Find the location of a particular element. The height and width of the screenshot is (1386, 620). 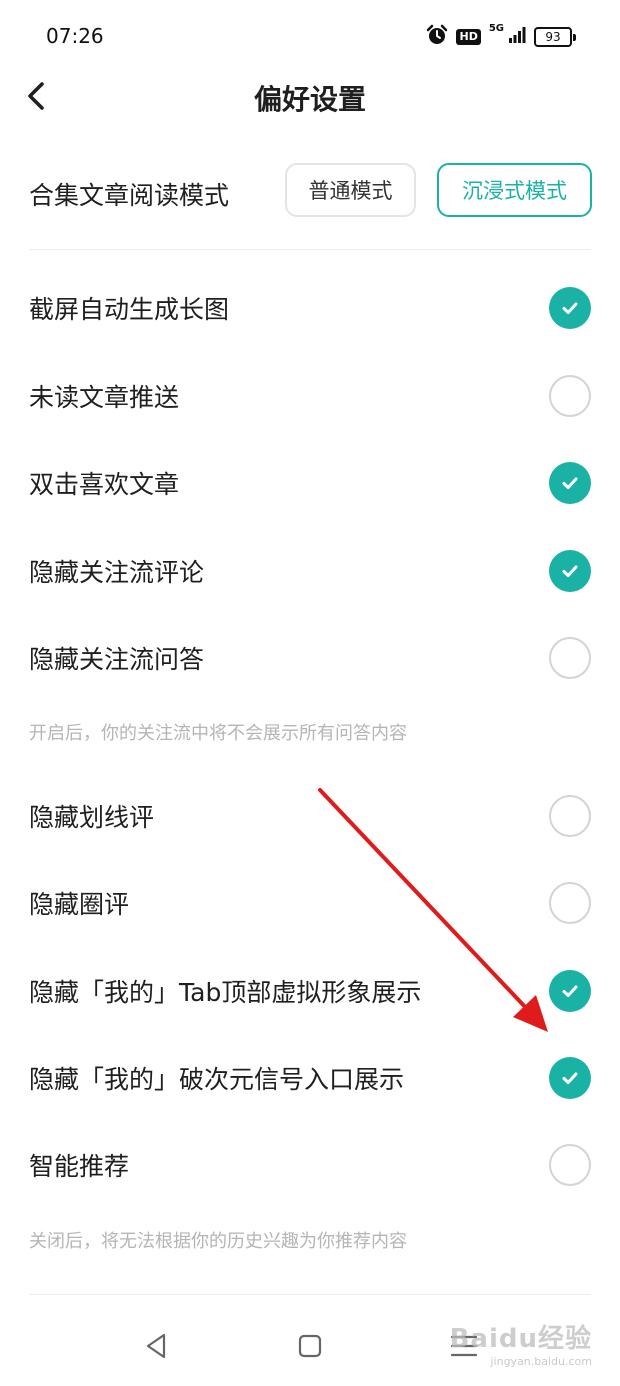

triangle-back-icon is located at coordinates (156, 1346).